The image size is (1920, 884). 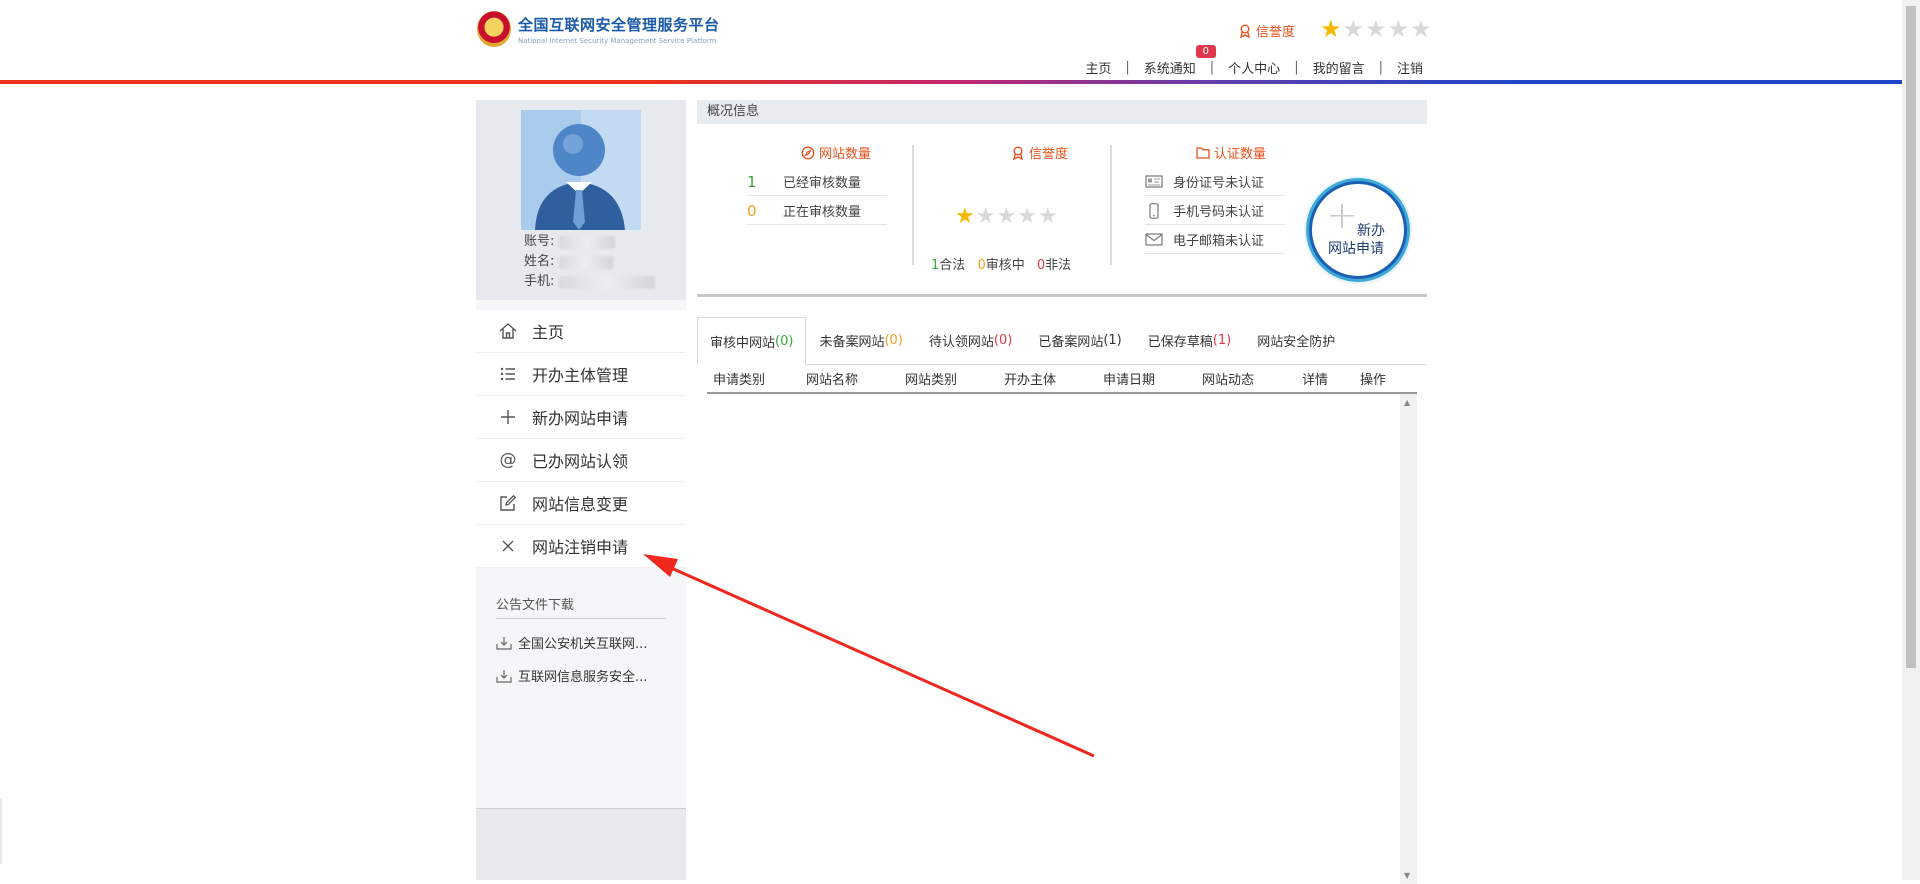 I want to click on tab-label: 已备案网站, so click(x=1071, y=342).